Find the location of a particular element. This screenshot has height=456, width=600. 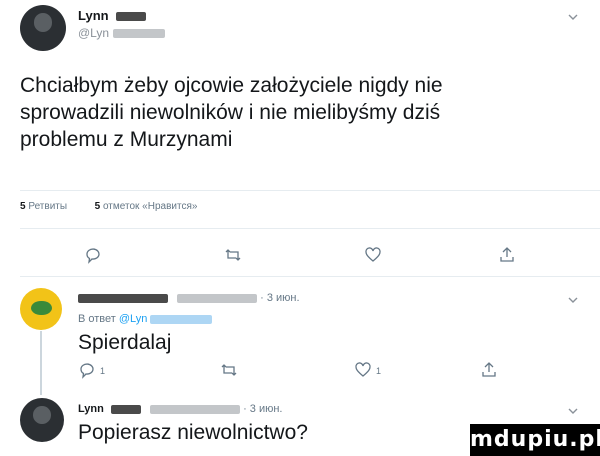

author-handle: @Lyn is located at coordinates (122, 33).